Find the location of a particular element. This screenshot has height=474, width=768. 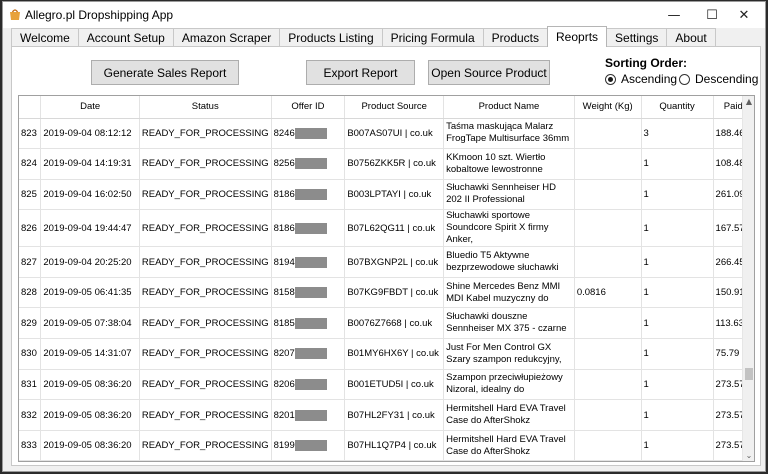

row-number: 827 is located at coordinates (30, 262).